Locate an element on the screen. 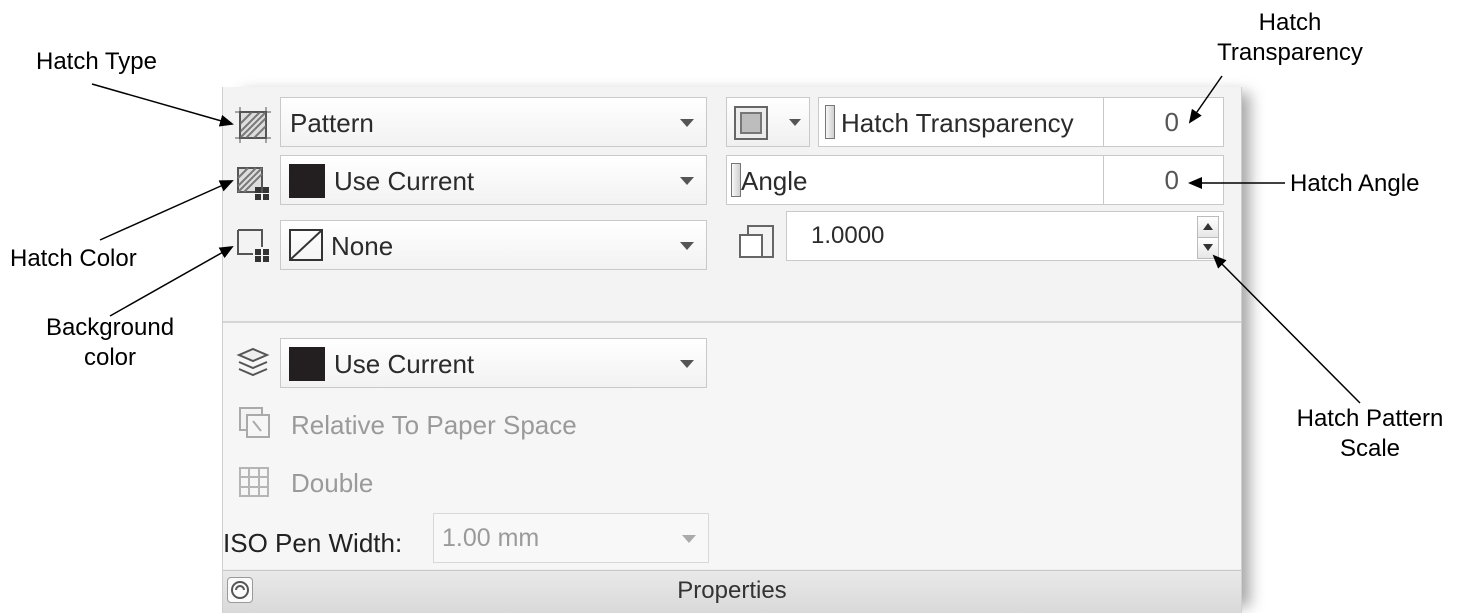 Image resolution: width=1469 pixels, height=613 pixels. arrow-hatch-color is located at coordinates (166, 210).